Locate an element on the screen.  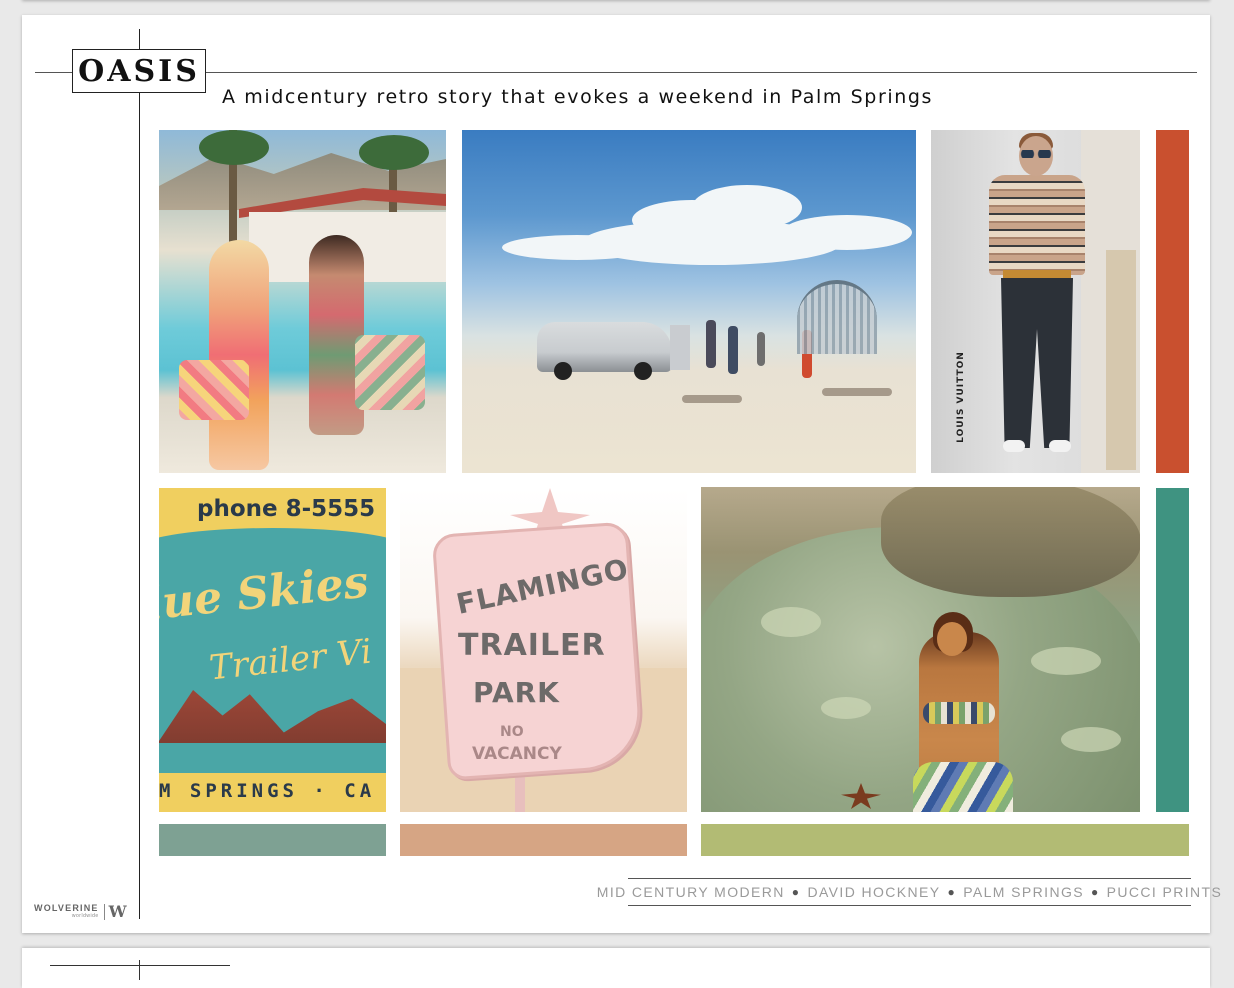
desert-car-photo is located at coordinates (689, 301).